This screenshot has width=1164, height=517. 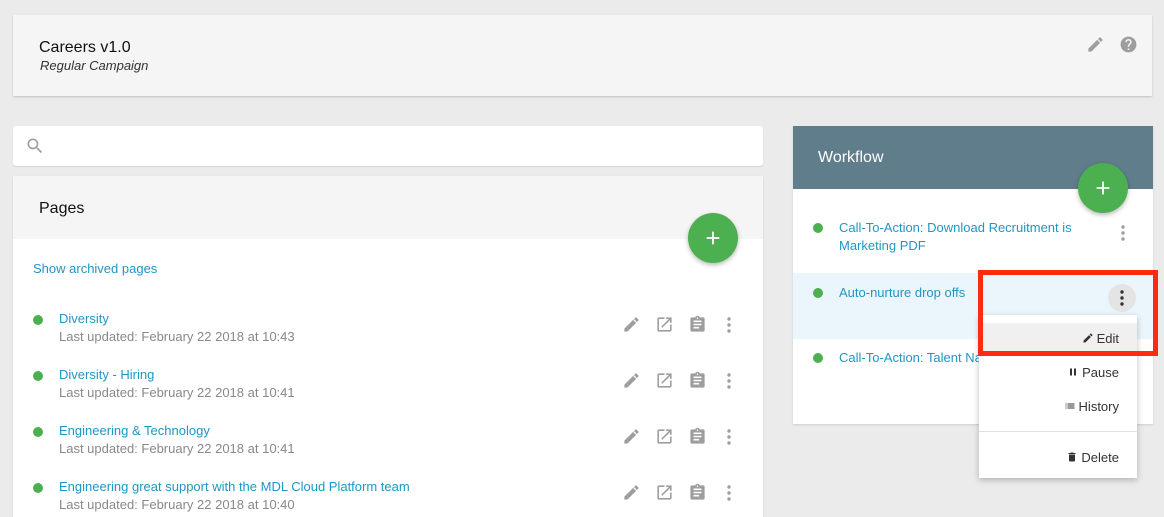 I want to click on menu-item-label: Delete, so click(x=1100, y=457).